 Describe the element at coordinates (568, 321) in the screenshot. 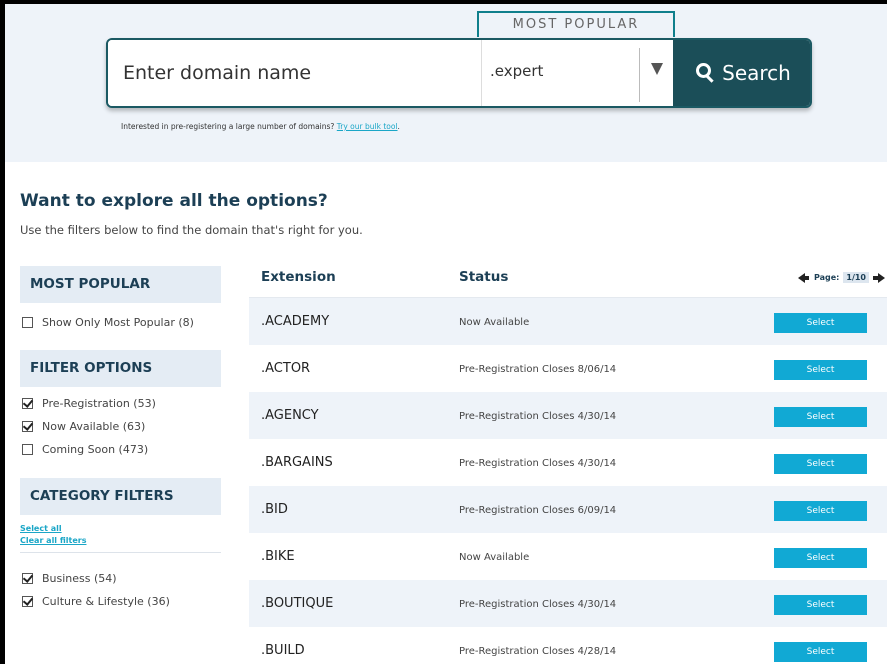

I see `table-row: .ACADEMY Now Available Select` at that location.